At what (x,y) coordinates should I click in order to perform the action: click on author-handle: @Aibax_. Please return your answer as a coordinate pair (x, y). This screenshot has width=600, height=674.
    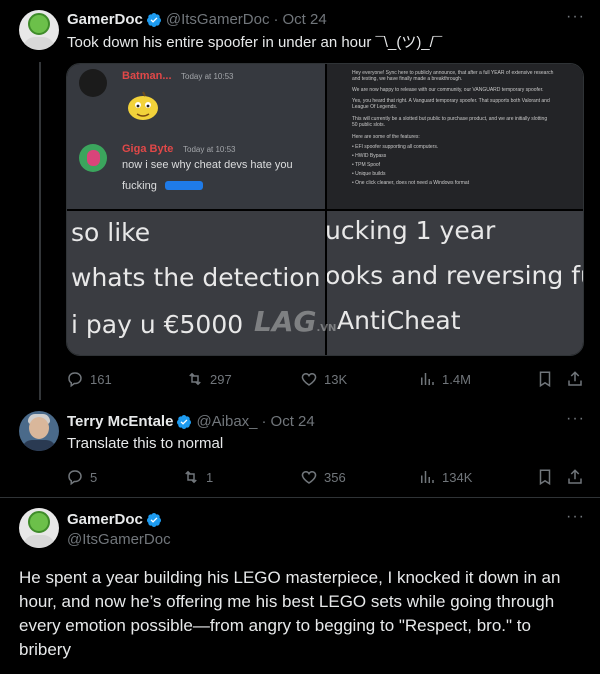
    Looking at the image, I should click on (226, 421).